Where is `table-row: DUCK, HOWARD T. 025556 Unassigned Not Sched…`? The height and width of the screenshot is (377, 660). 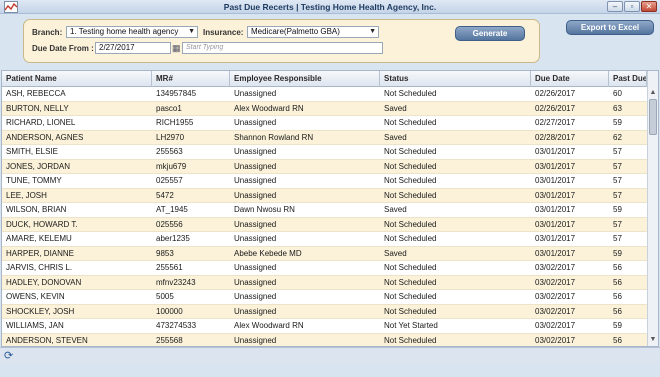 table-row: DUCK, HOWARD T. 025556 Unassigned Not Sched… is located at coordinates (324, 224).